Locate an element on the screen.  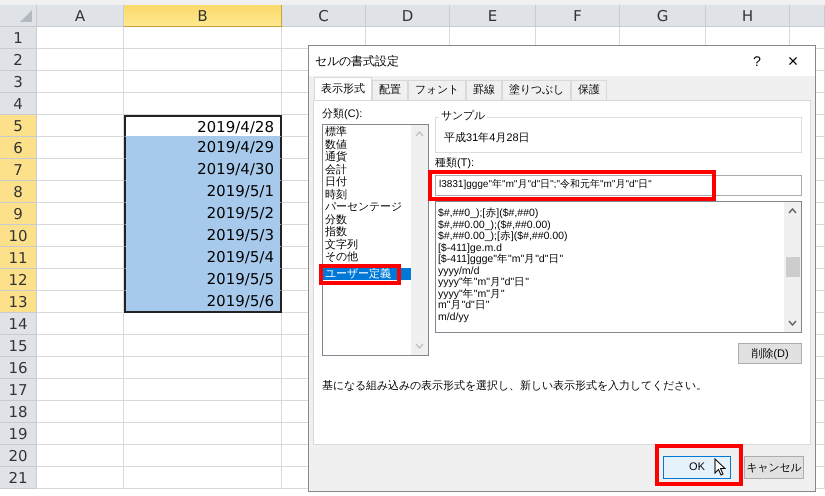
row-header: 17 is located at coordinates (18, 390).